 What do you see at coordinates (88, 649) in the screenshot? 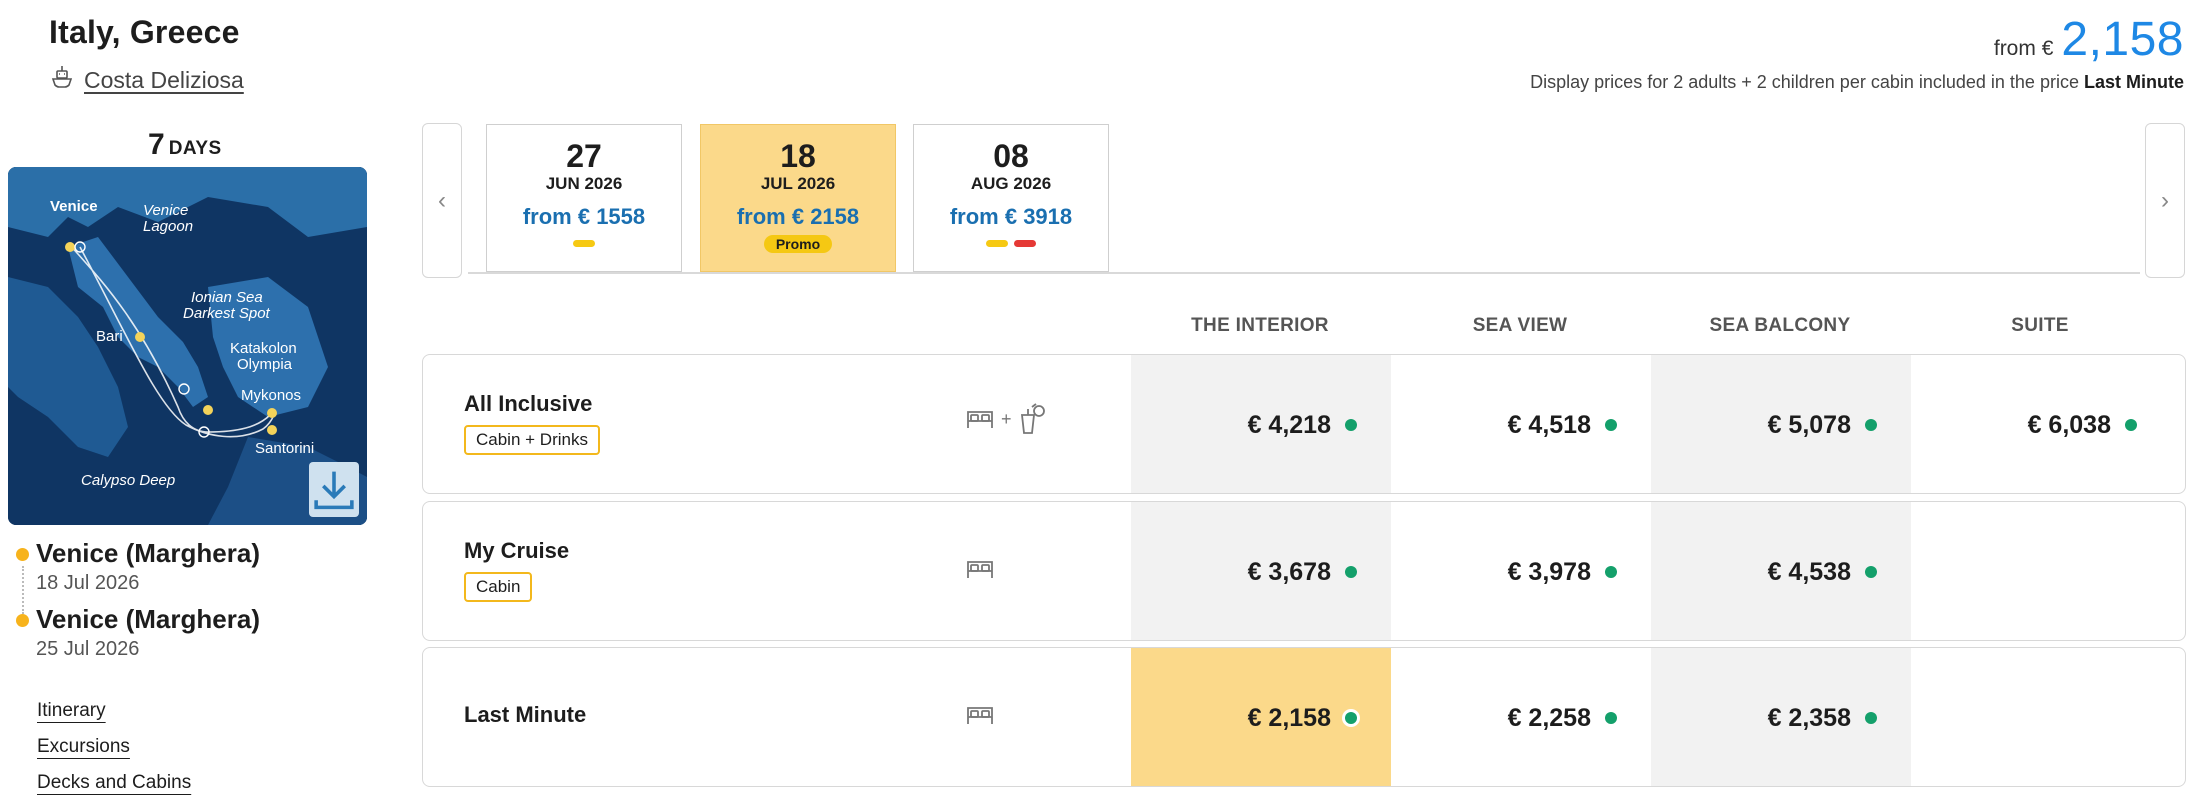
I see `arrival-date: 25 Jul 2026` at bounding box center [88, 649].